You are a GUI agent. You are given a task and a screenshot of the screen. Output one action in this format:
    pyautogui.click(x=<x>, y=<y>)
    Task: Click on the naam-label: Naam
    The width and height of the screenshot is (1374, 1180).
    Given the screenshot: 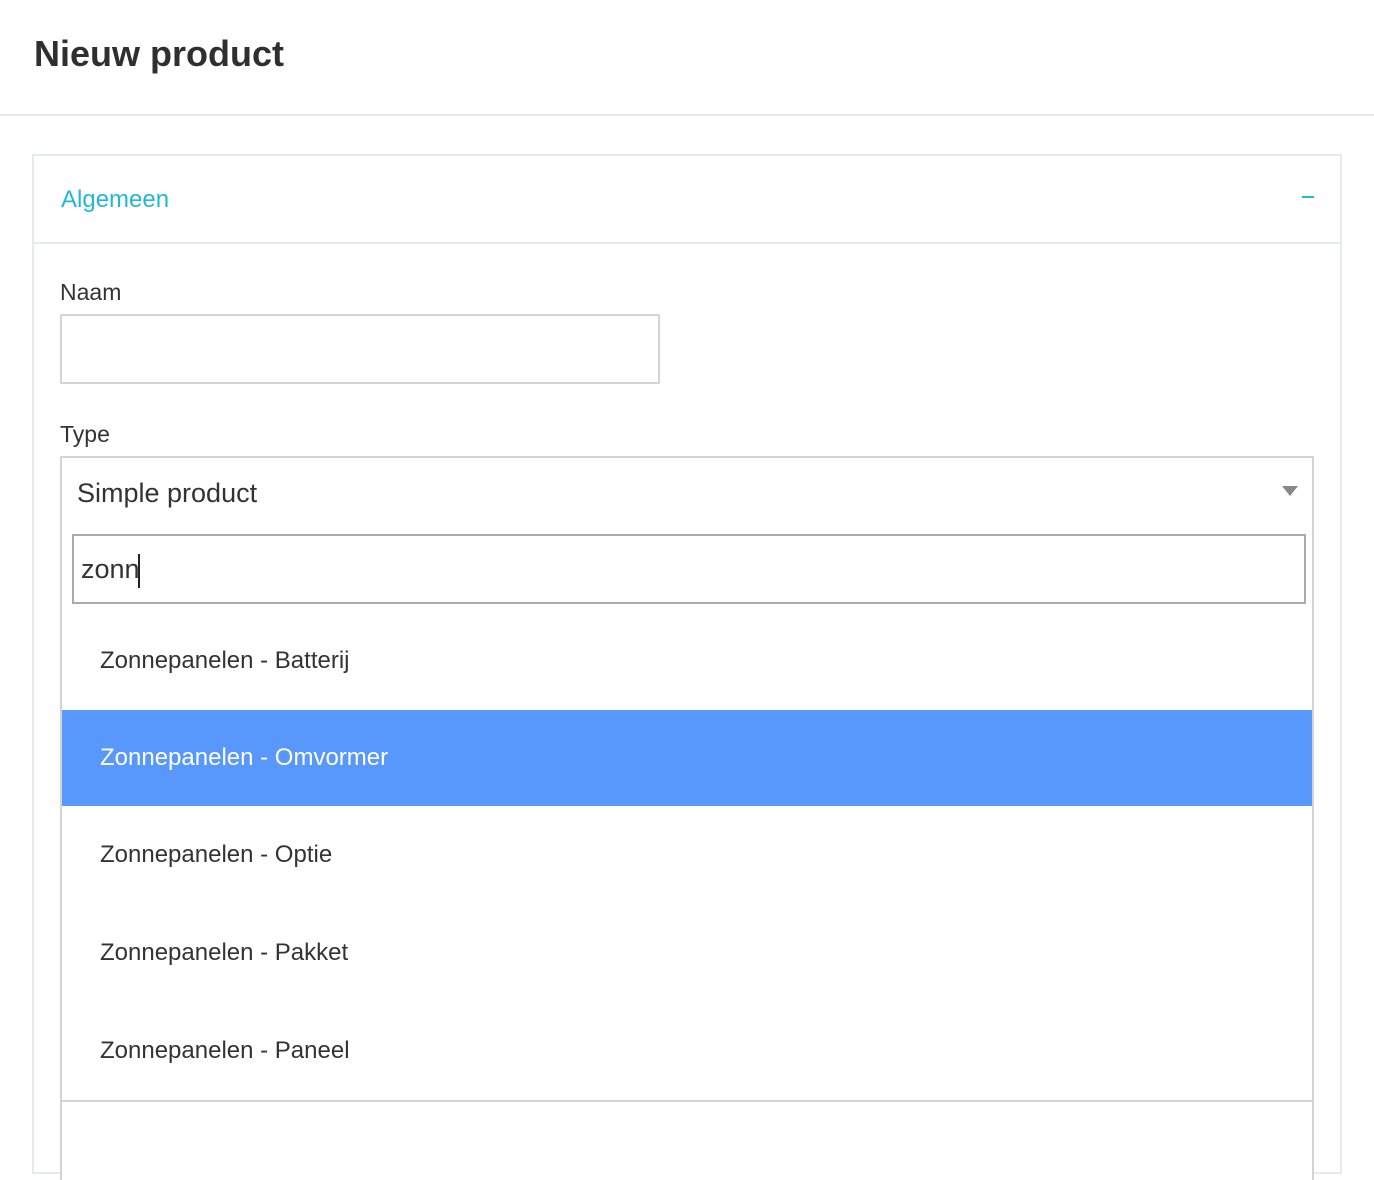 What is the action you would take?
    pyautogui.click(x=91, y=292)
    